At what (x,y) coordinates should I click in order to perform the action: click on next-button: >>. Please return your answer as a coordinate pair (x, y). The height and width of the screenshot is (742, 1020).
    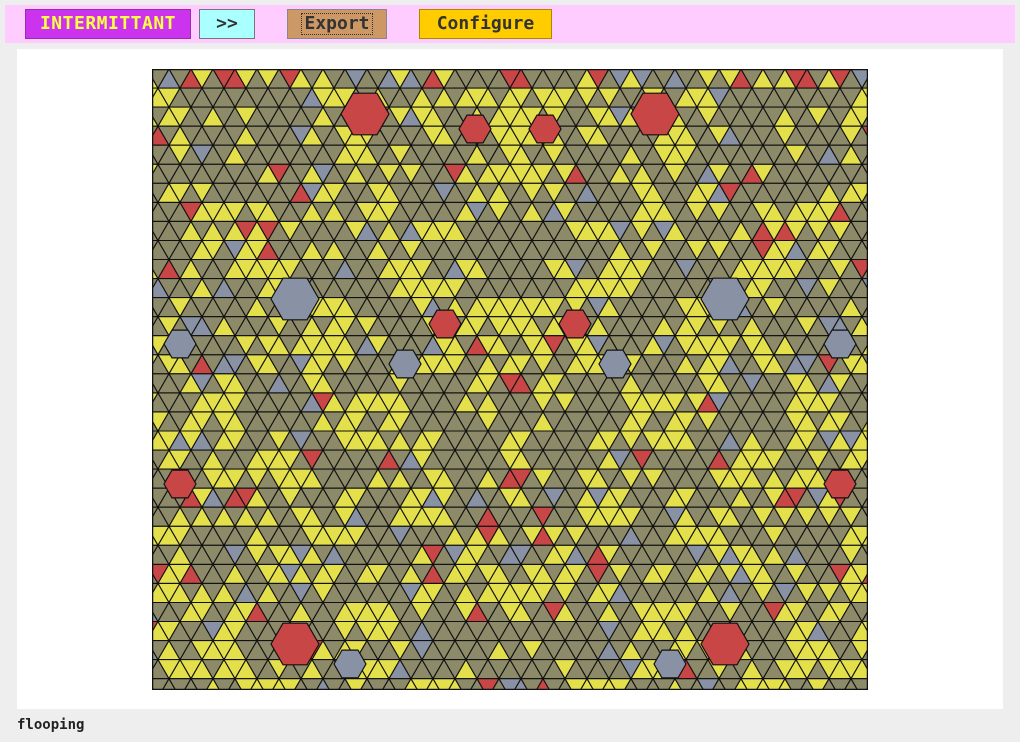
    Looking at the image, I should click on (227, 24).